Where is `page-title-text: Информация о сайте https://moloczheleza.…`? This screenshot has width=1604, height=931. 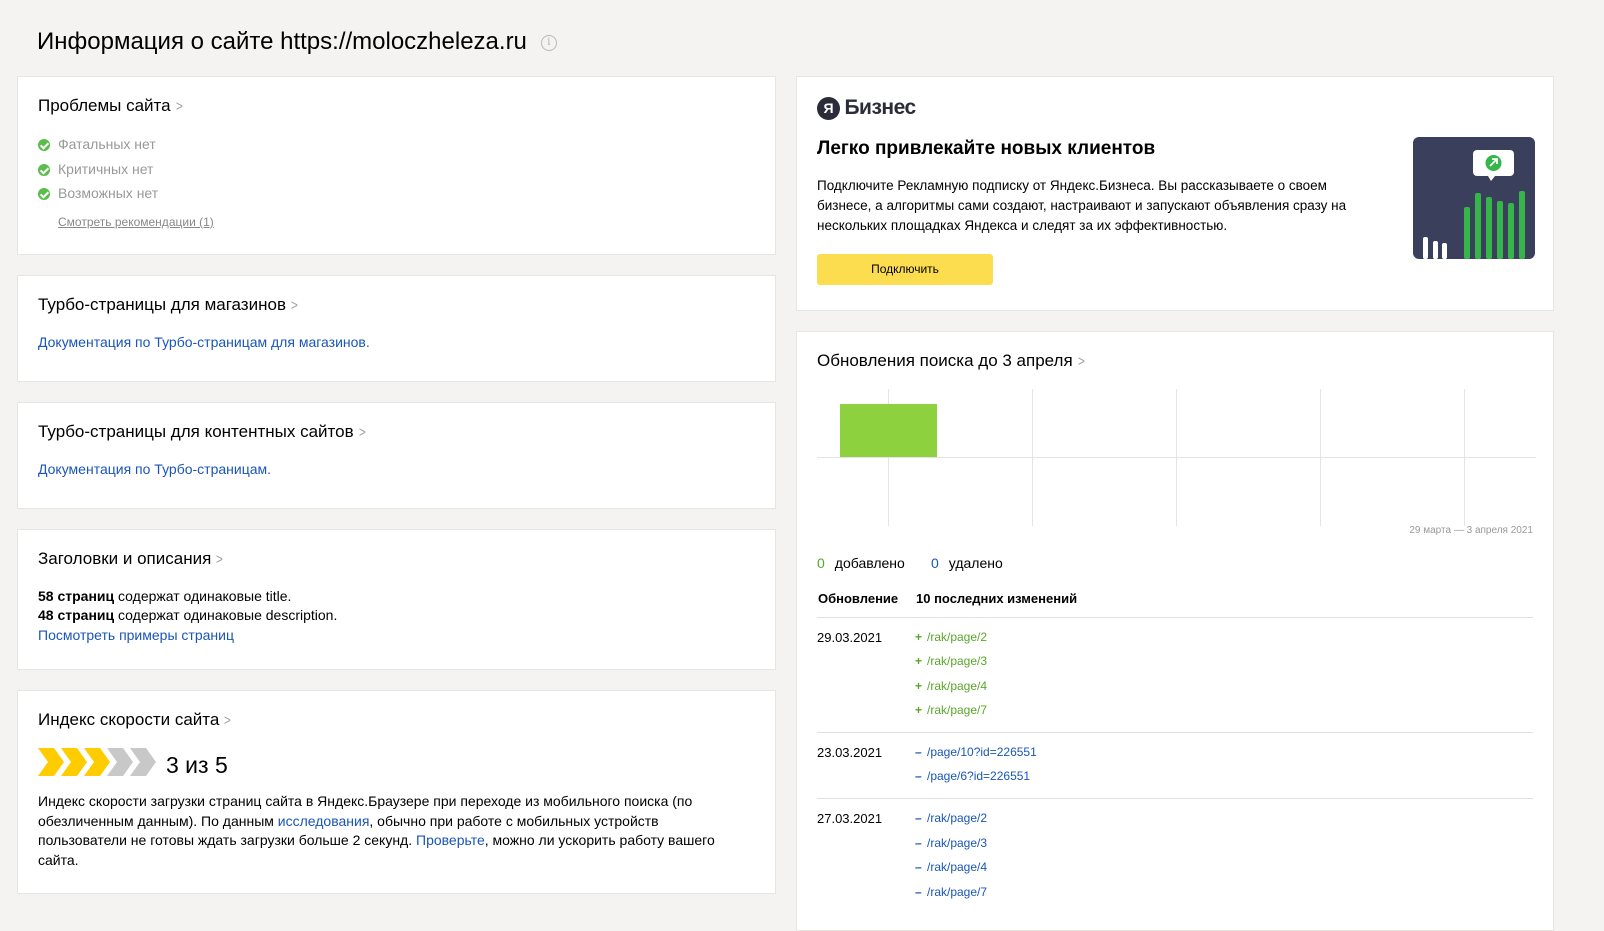 page-title-text: Информация о сайте https://moloczheleza.… is located at coordinates (282, 41).